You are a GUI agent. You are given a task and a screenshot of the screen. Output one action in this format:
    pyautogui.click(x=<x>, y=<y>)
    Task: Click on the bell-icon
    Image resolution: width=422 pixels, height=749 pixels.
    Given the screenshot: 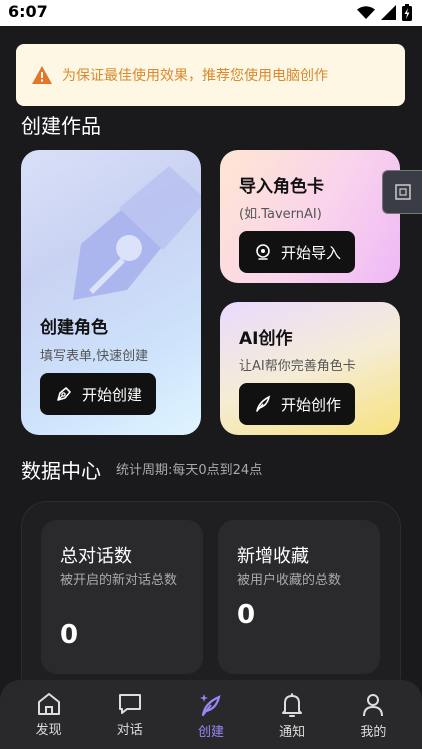 What is the action you would take?
    pyautogui.click(x=292, y=705)
    